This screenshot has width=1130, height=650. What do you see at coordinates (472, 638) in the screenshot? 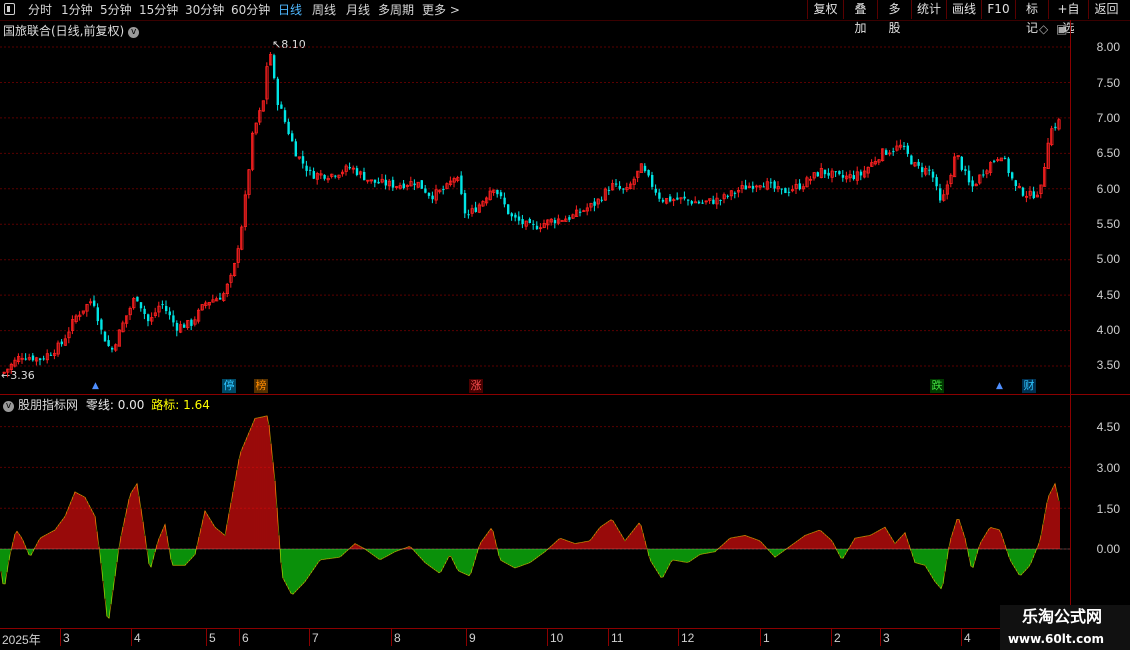
I see `date-label: 9` at bounding box center [472, 638].